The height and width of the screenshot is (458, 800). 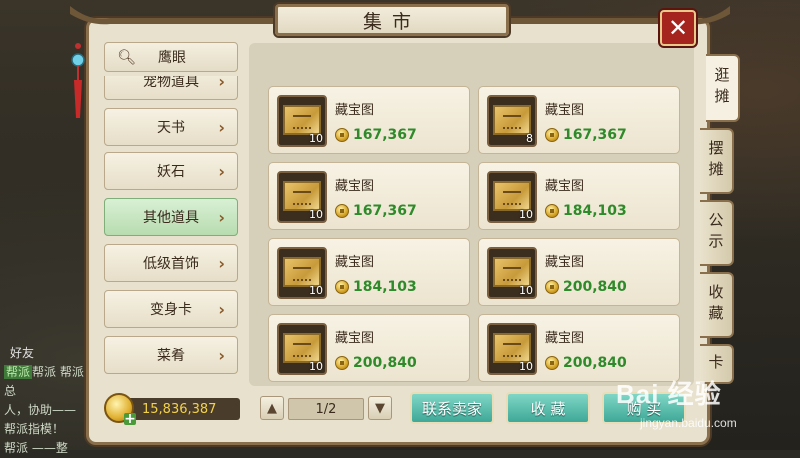 I want to click on page-indicator: 1/2, so click(x=326, y=409).